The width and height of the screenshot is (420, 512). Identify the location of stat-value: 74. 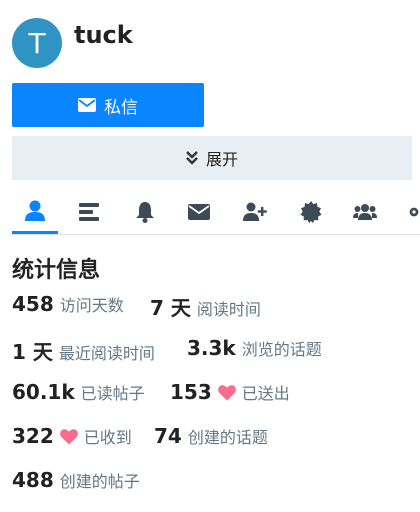
(168, 436).